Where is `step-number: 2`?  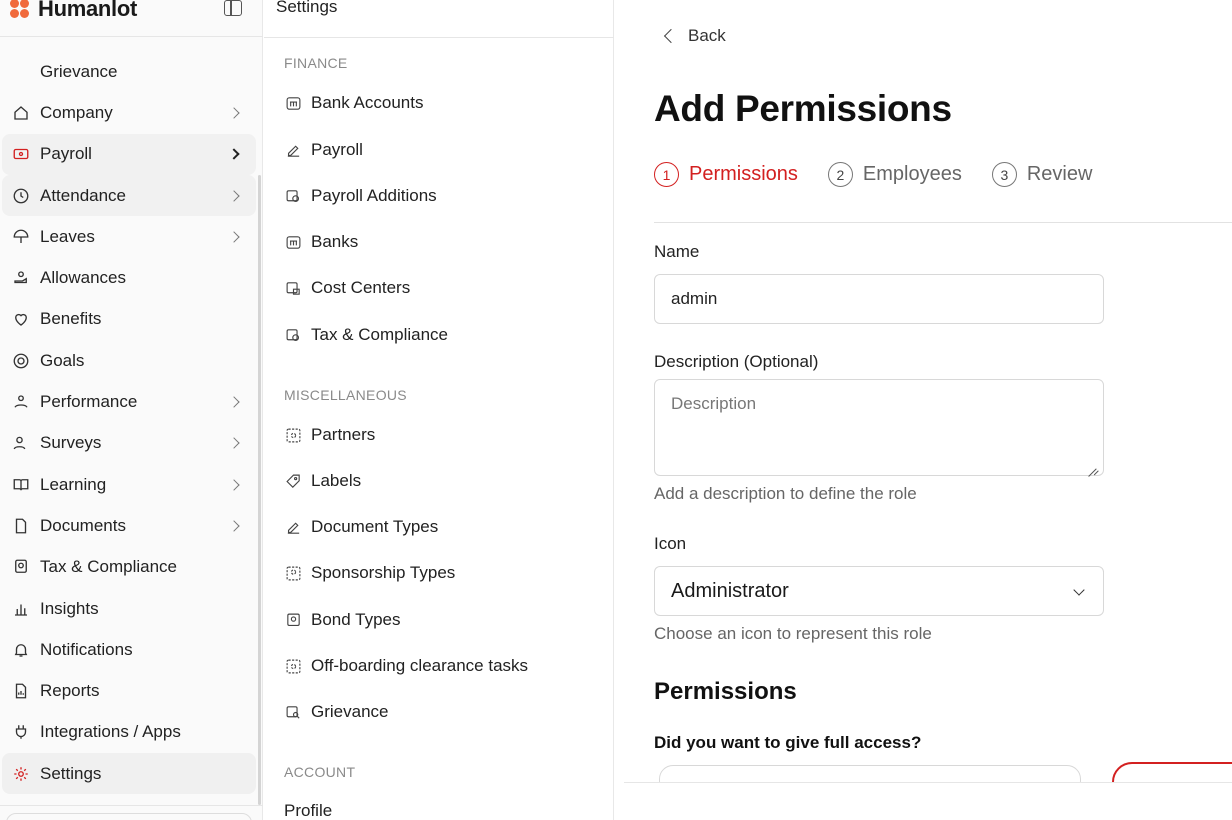 step-number: 2 is located at coordinates (840, 174).